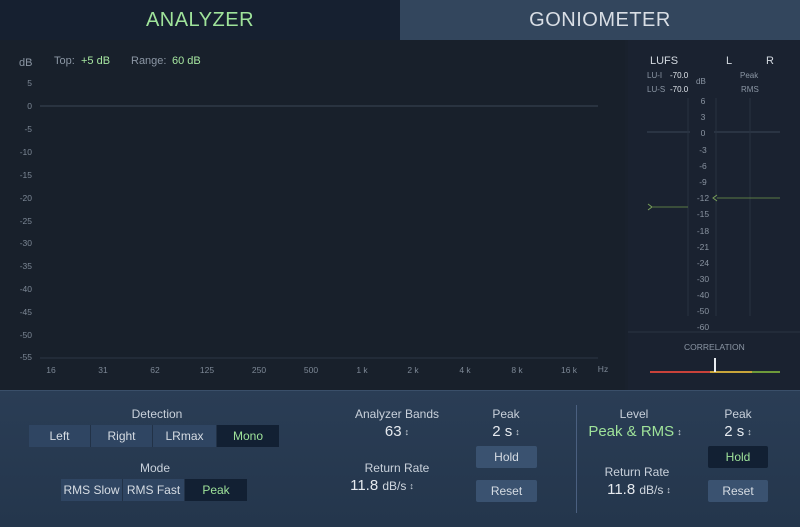  I want to click on mode-label: Mode, so click(155, 468).